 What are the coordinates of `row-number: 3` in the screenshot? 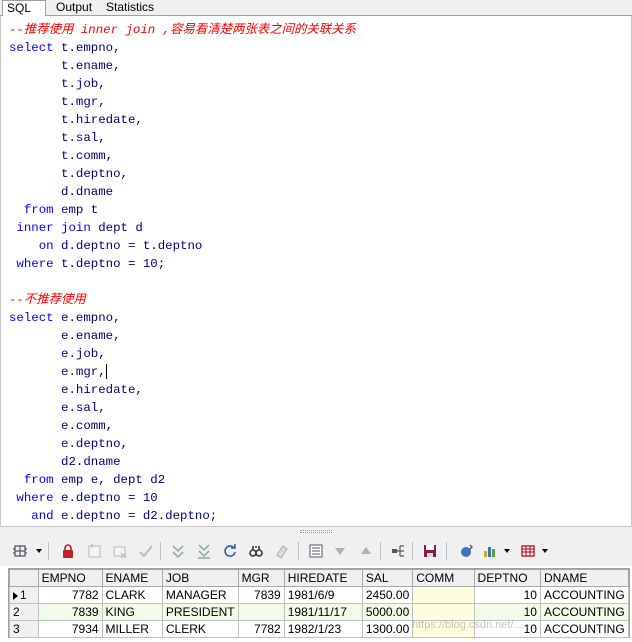 It's located at (24, 629).